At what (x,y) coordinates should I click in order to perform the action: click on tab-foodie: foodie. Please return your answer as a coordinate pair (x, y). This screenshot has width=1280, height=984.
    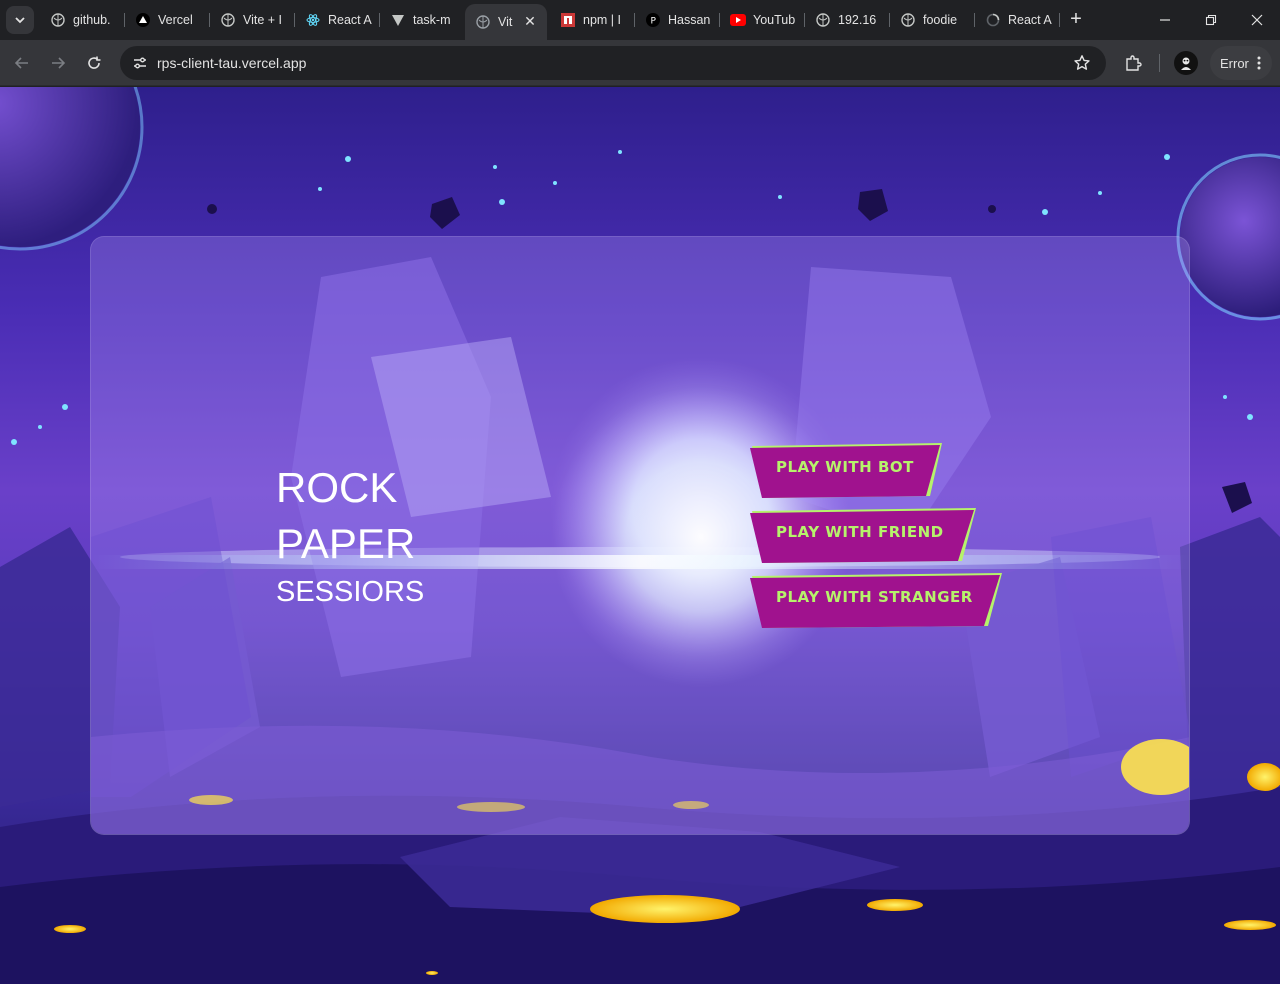
    Looking at the image, I should click on (932, 20).